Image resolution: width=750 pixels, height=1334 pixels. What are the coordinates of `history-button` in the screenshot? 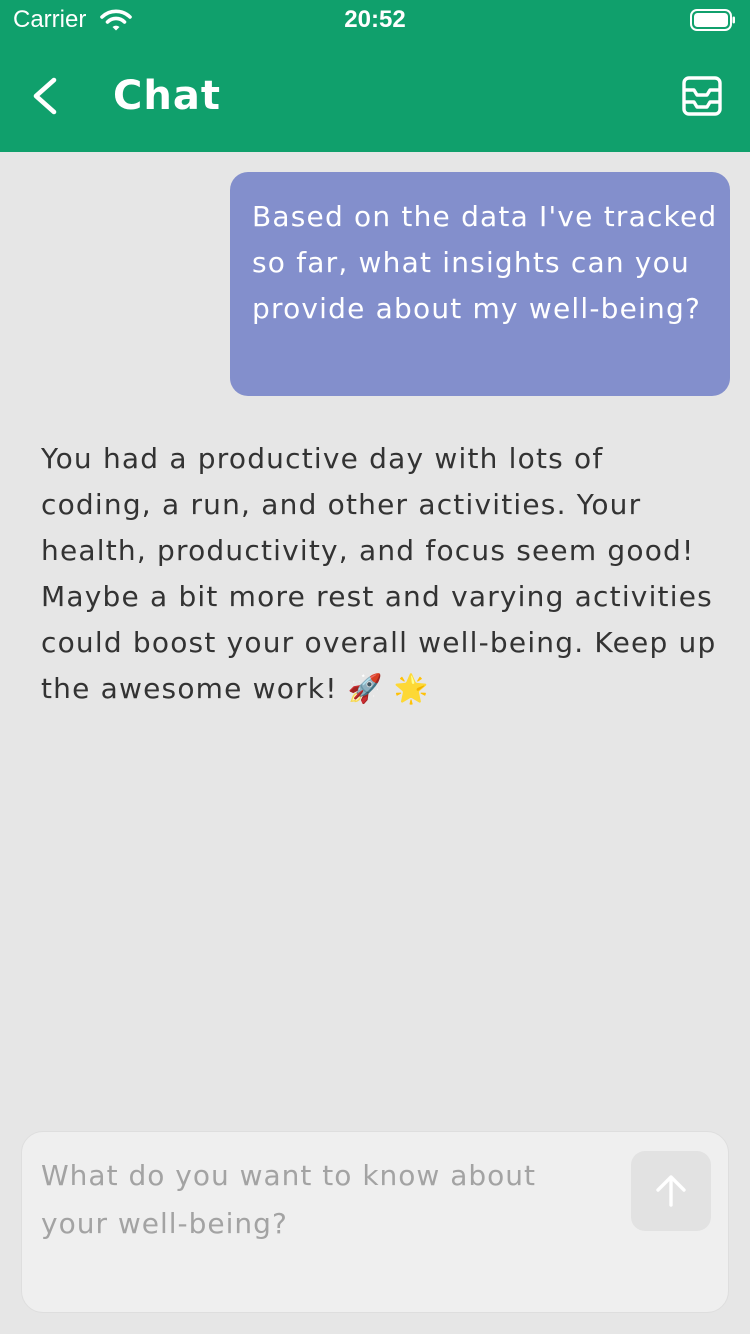 It's located at (702, 96).